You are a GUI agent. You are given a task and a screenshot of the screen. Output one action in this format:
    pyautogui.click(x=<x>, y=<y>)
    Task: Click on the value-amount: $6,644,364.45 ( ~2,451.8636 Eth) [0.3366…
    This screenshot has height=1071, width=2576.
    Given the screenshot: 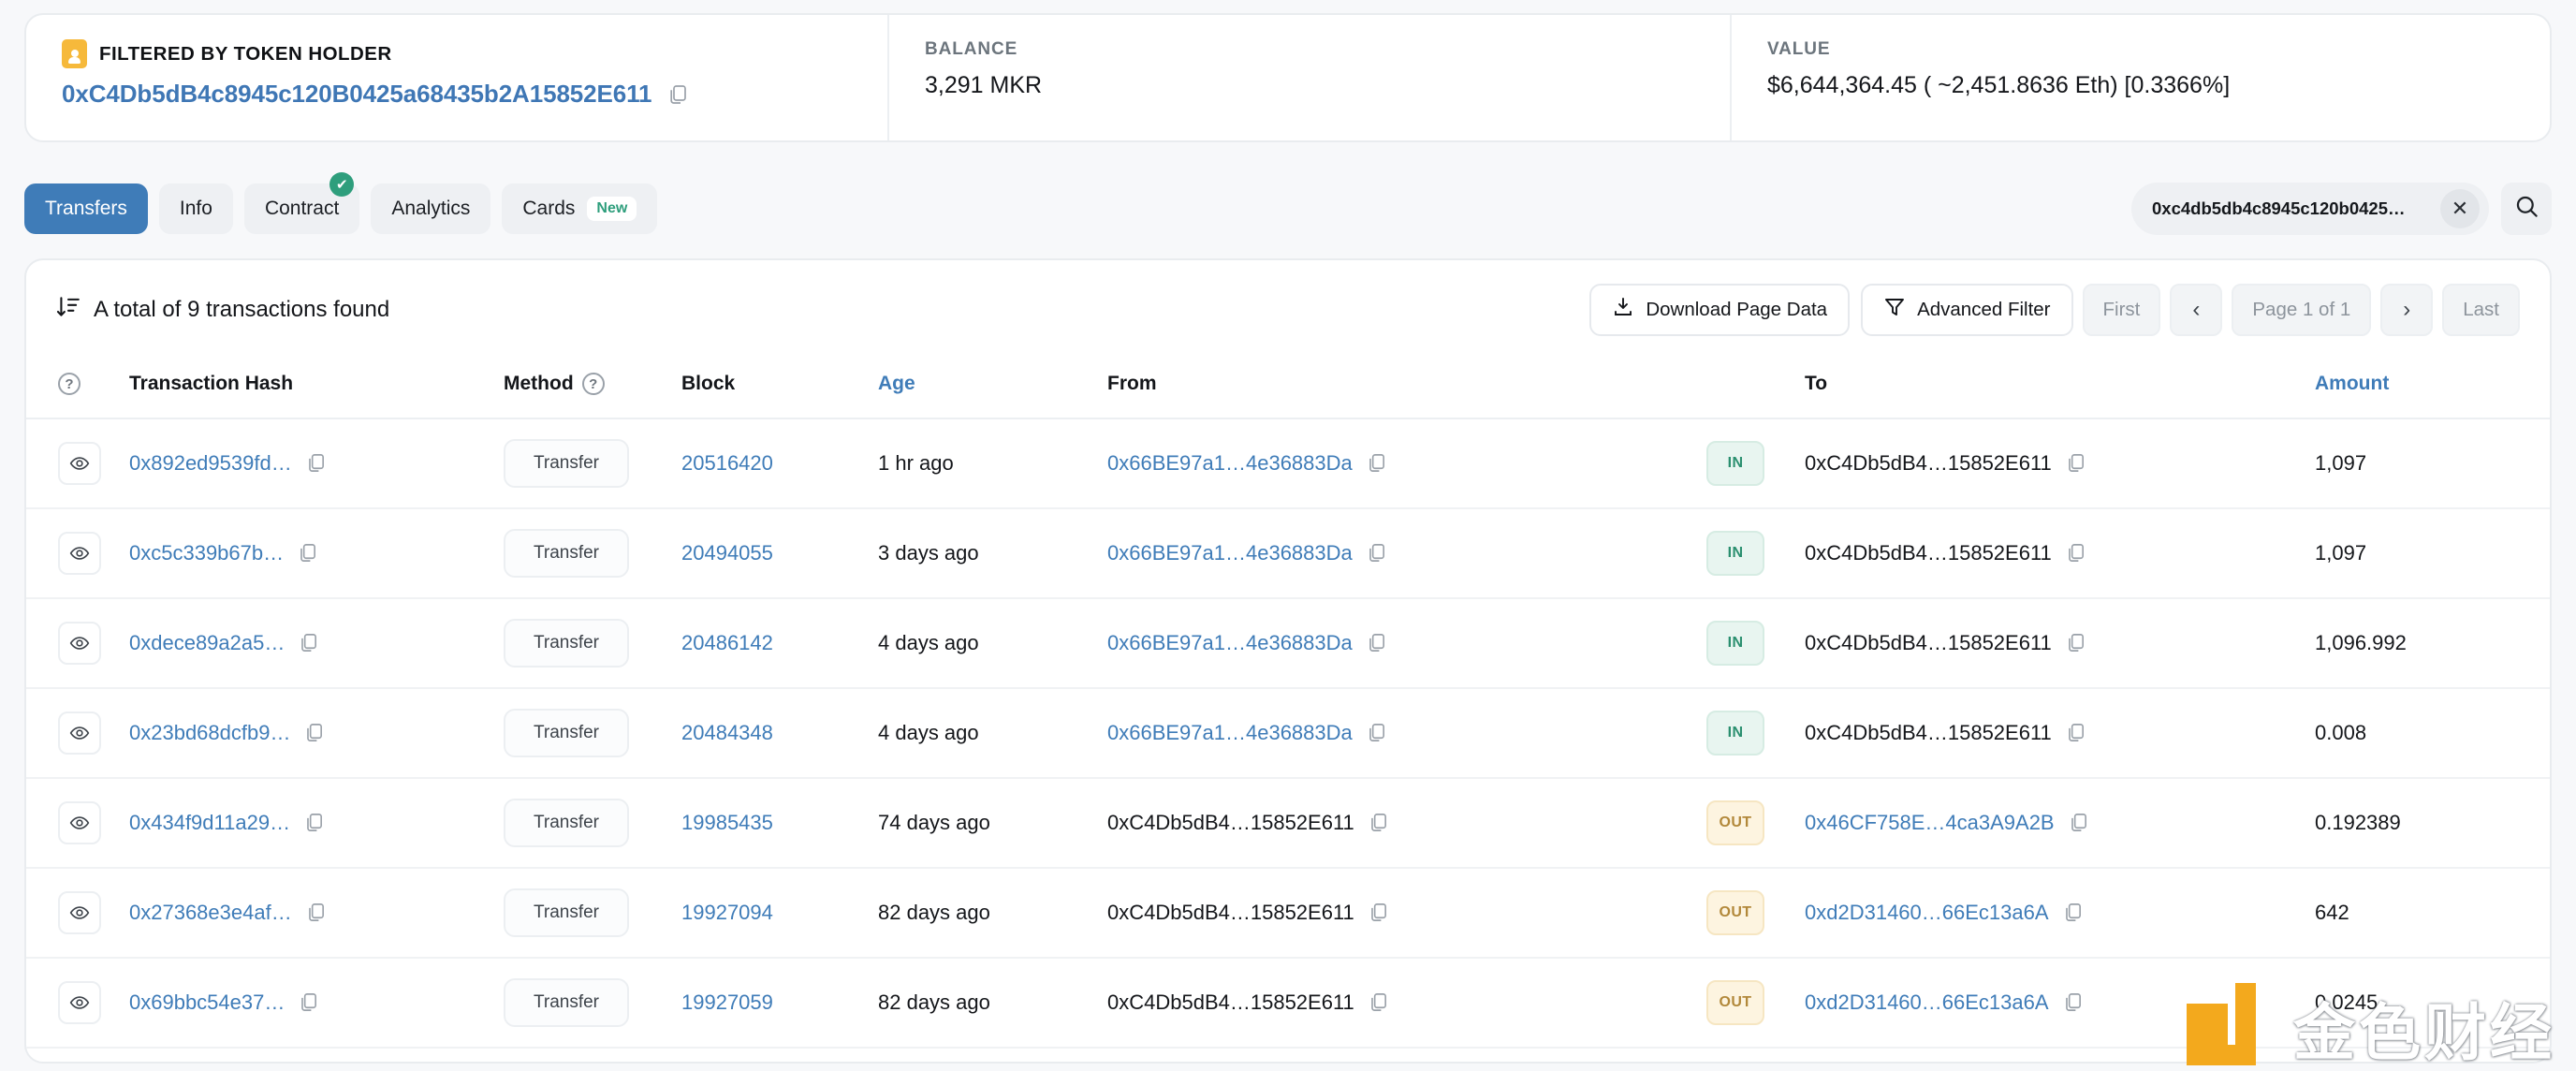 What is the action you would take?
    pyautogui.click(x=1999, y=85)
    